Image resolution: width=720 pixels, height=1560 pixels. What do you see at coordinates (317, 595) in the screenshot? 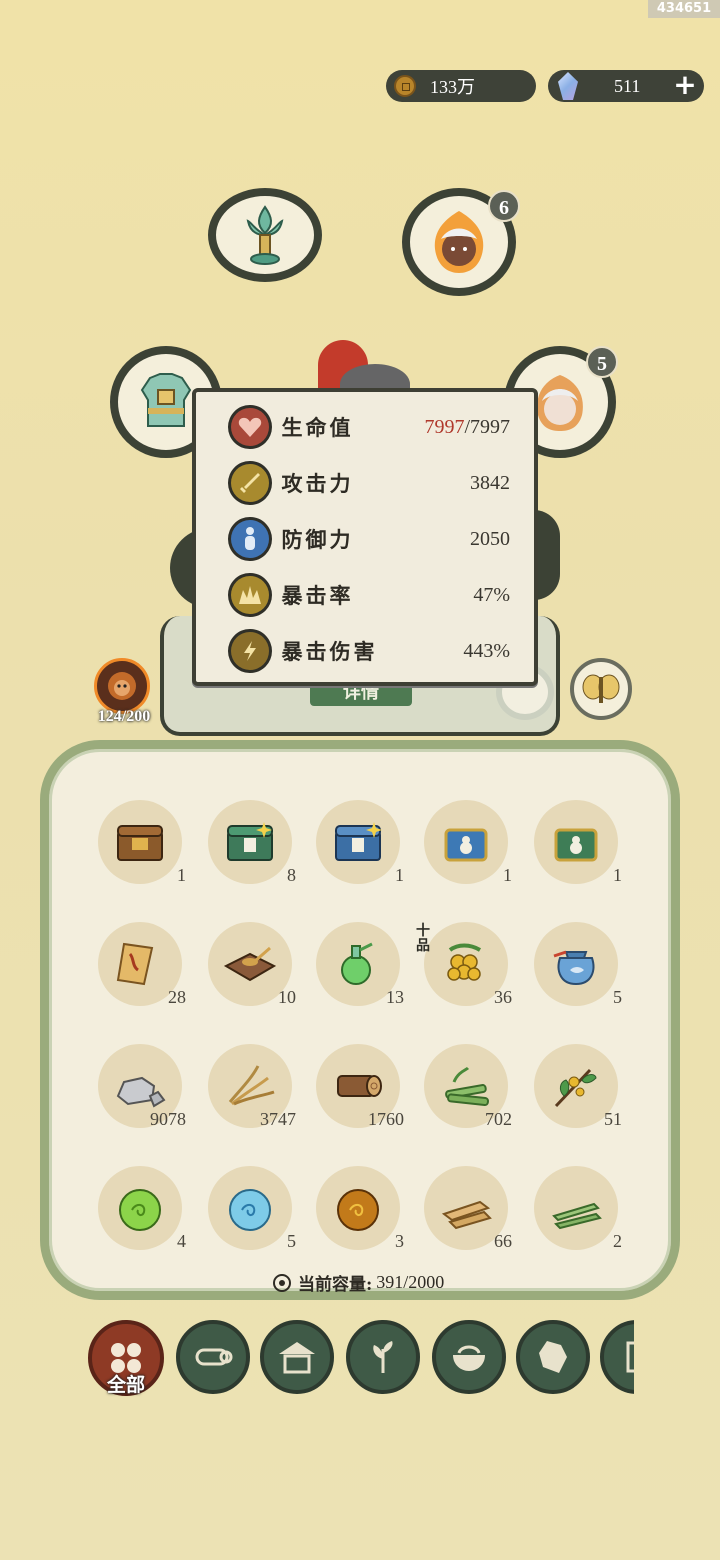
I see `crit-rate-label: 暴击率` at bounding box center [317, 595].